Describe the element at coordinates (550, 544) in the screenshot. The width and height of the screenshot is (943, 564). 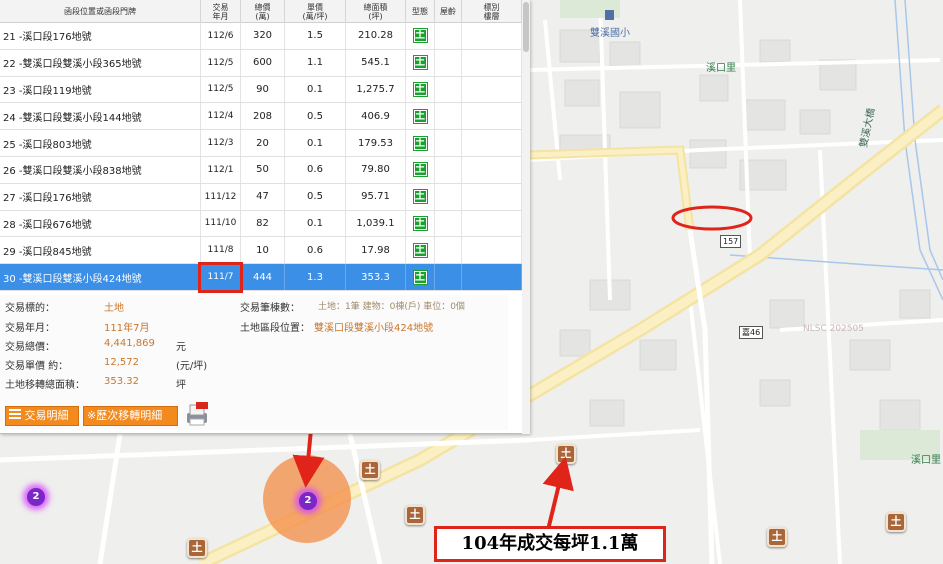
I see `annotation-callout: 104年成交每坪1.1萬` at that location.